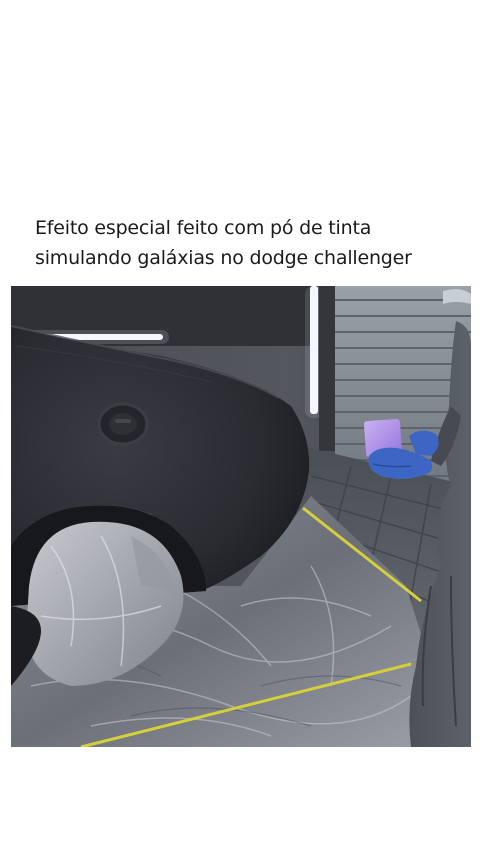  What do you see at coordinates (123, 424) in the screenshot?
I see `fuel-cap` at bounding box center [123, 424].